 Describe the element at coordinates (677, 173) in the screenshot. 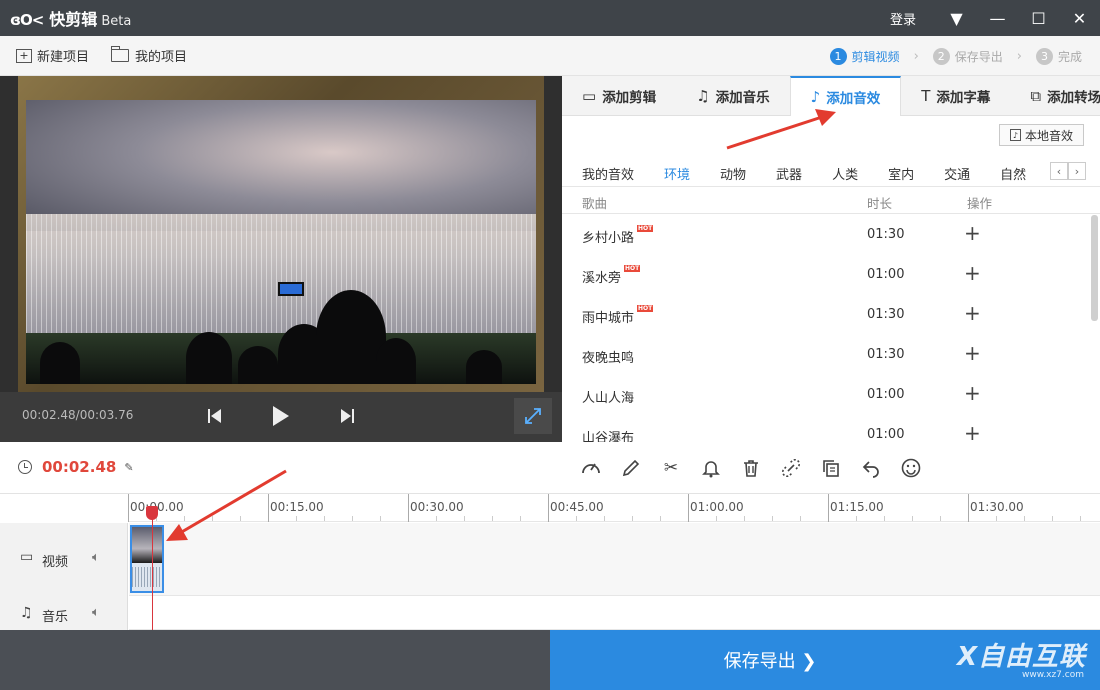

I see `category-environment: 环境` at that location.